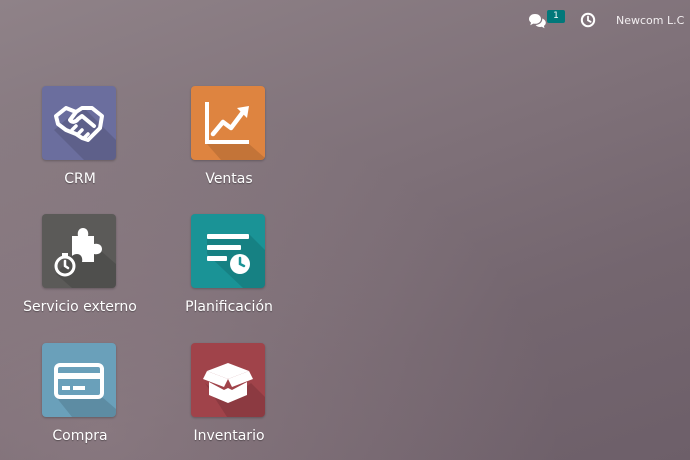 The image size is (690, 460). I want to click on app-planificacion: Planificación, so click(229, 274).